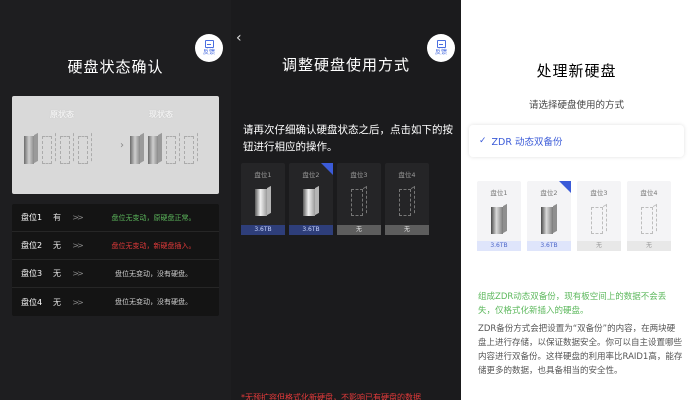  What do you see at coordinates (239, 38) in the screenshot?
I see `back-icon: ‹` at bounding box center [239, 38].